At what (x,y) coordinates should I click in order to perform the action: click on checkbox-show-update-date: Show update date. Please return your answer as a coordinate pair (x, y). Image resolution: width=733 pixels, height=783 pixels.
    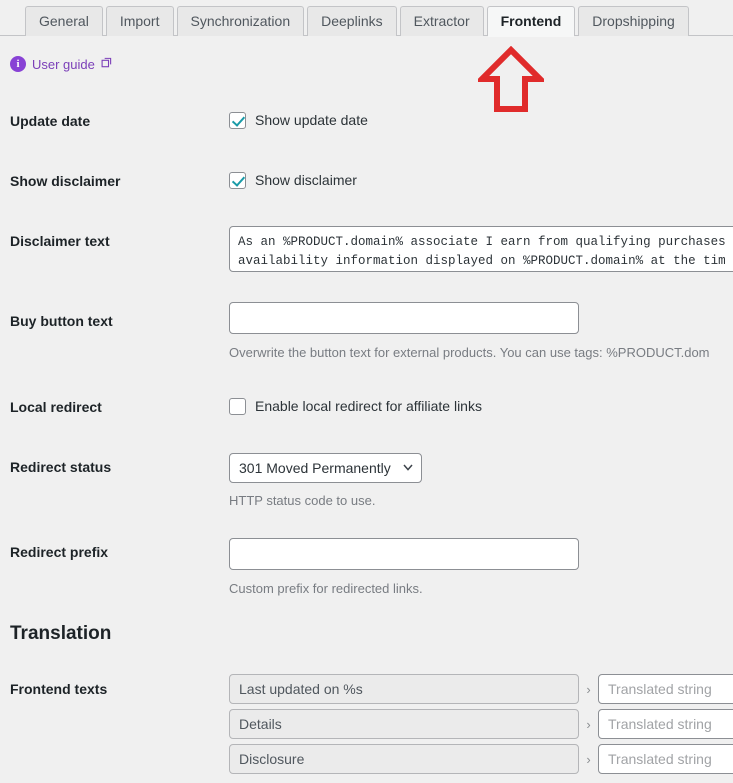
    Looking at the image, I should click on (298, 120).